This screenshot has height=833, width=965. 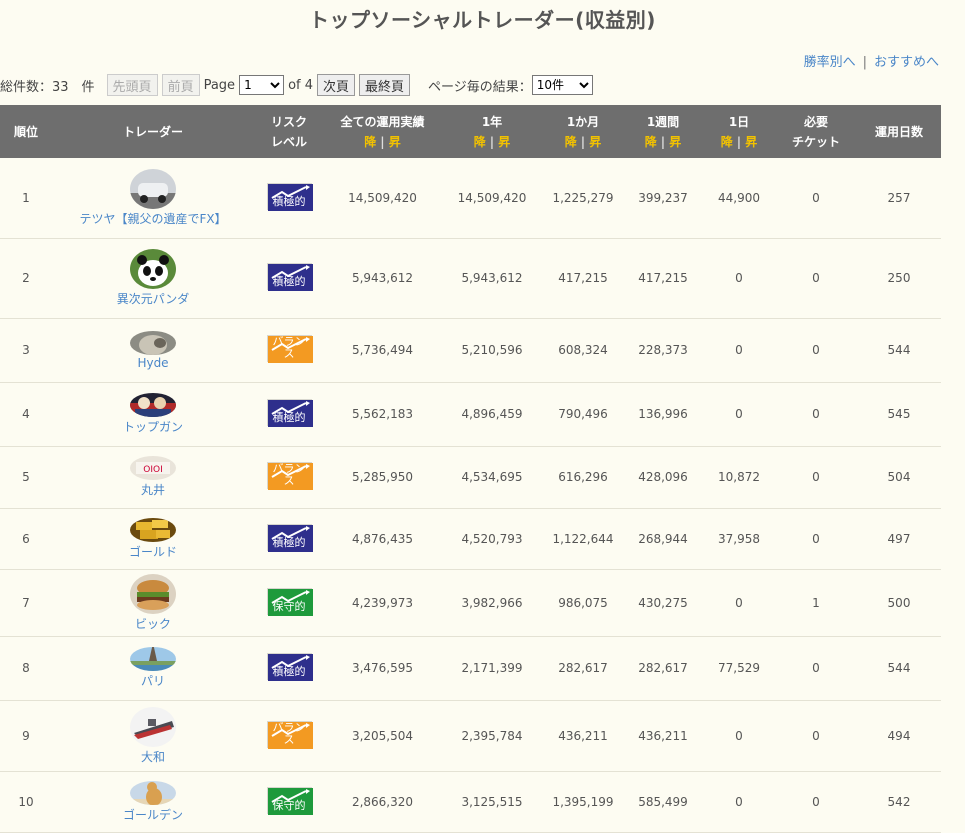 What do you see at coordinates (153, 623) in the screenshot?
I see `trader-name-link: ビック` at bounding box center [153, 623].